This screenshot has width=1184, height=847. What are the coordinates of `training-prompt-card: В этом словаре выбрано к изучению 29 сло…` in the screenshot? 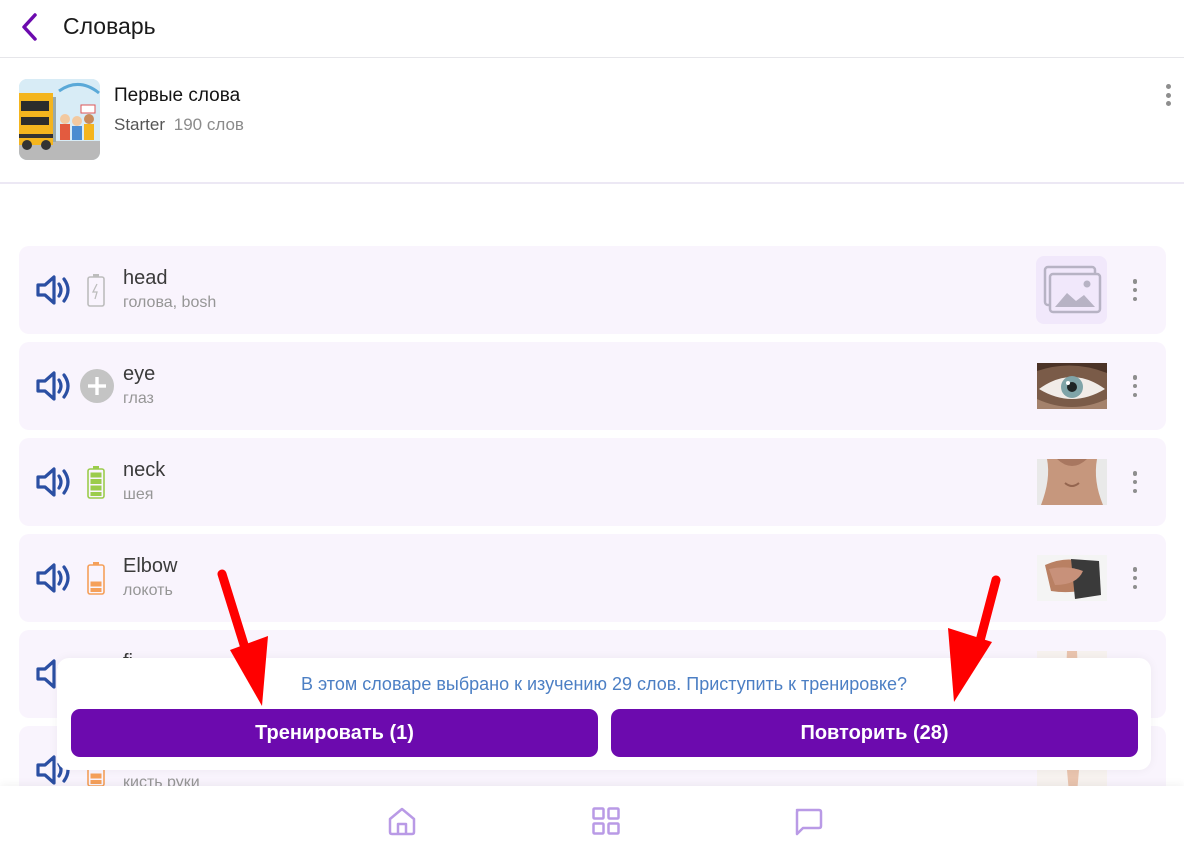 It's located at (604, 714).